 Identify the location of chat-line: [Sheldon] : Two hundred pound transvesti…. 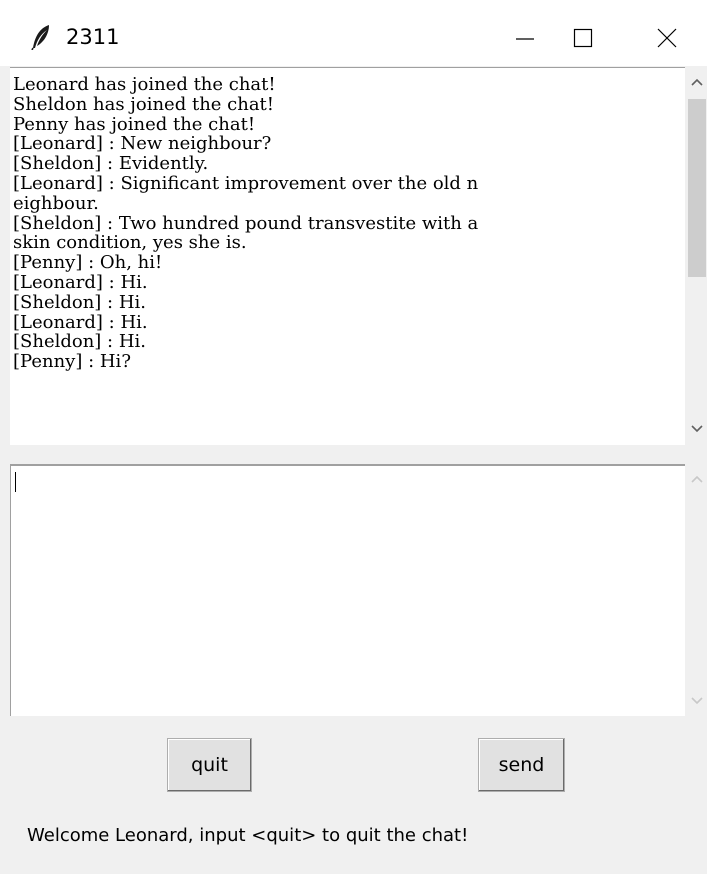
(246, 223).